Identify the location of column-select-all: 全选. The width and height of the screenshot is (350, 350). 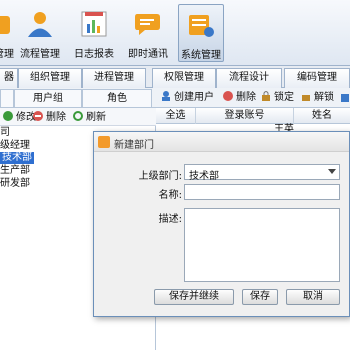
(176, 116).